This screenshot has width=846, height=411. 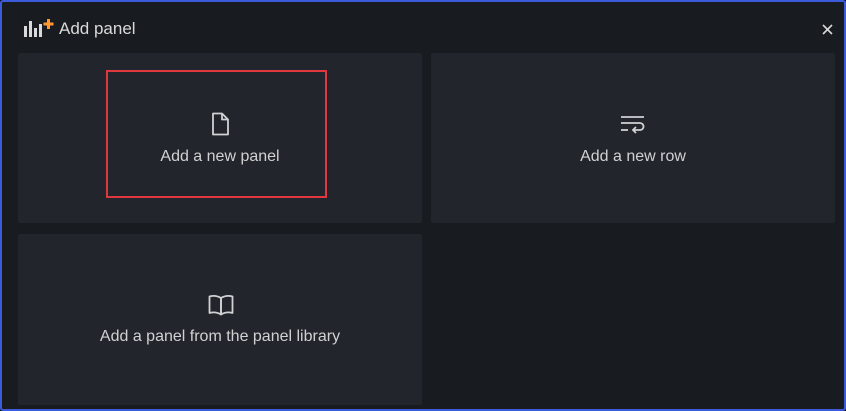 What do you see at coordinates (632, 125) in the screenshot?
I see `row-wrap-icon` at bounding box center [632, 125].